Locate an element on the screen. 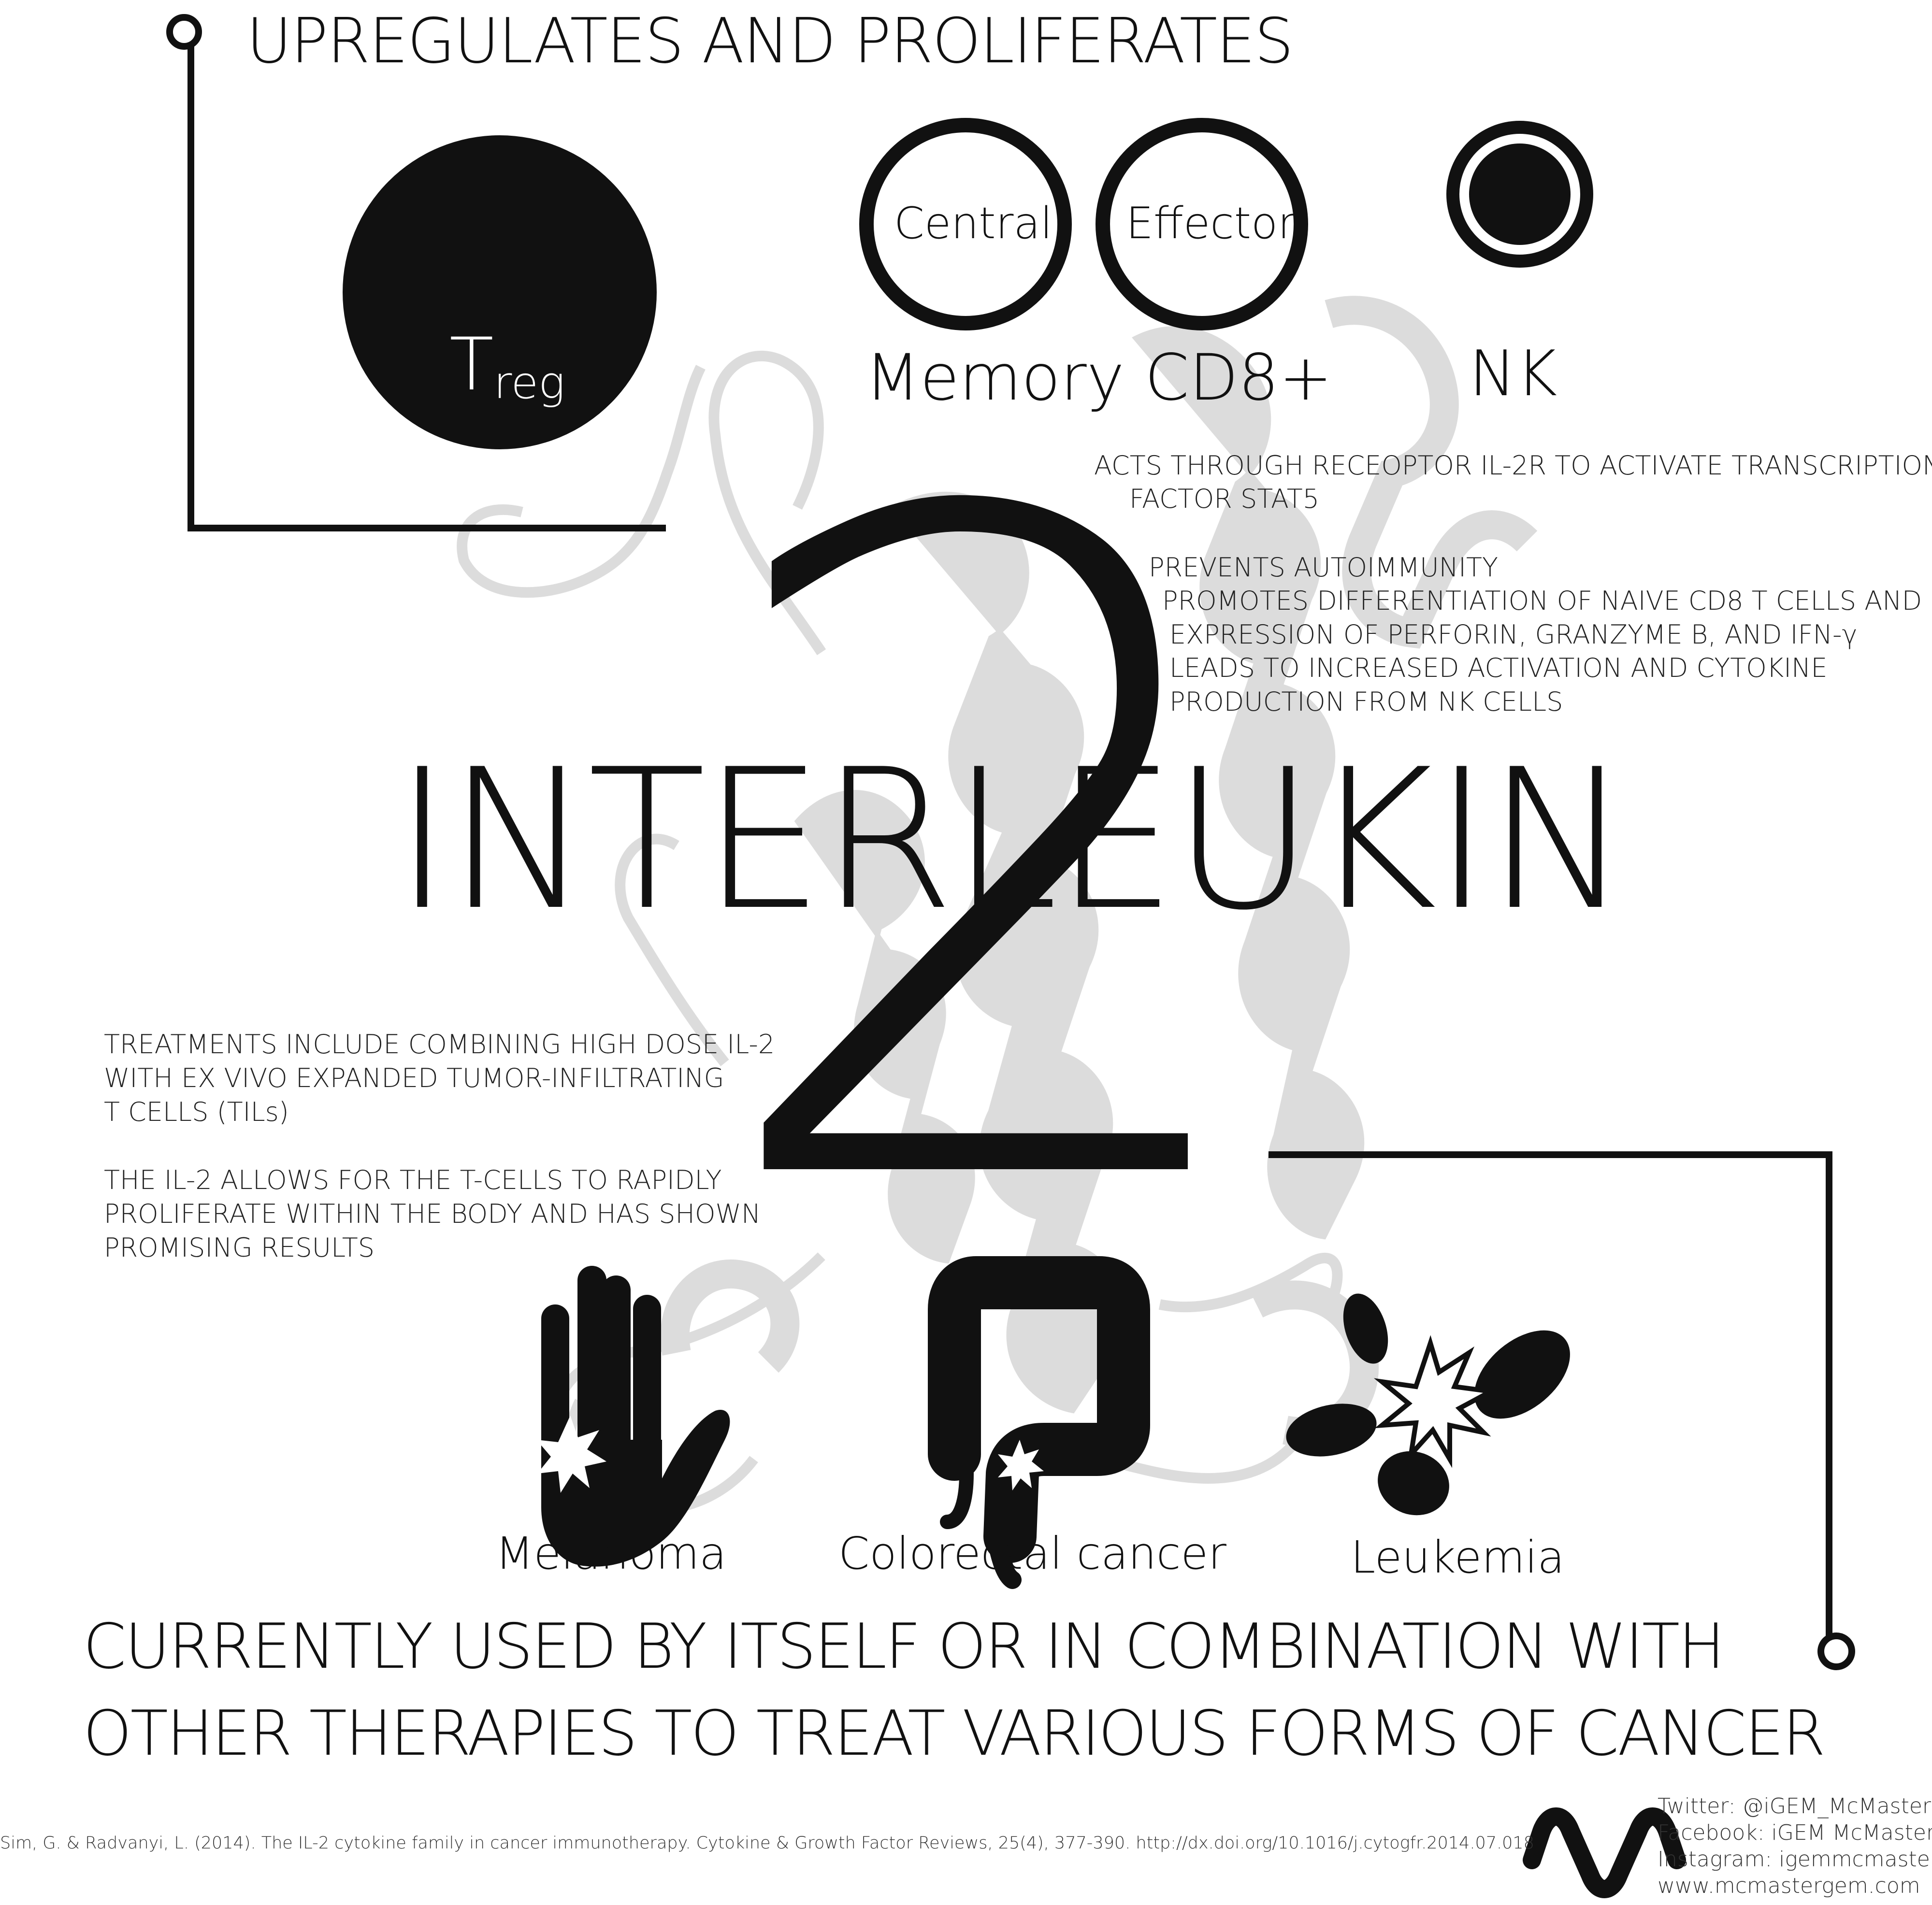  contact-twitter: Twitter: @iGEM_McMaster is located at coordinates (1795, 1806).